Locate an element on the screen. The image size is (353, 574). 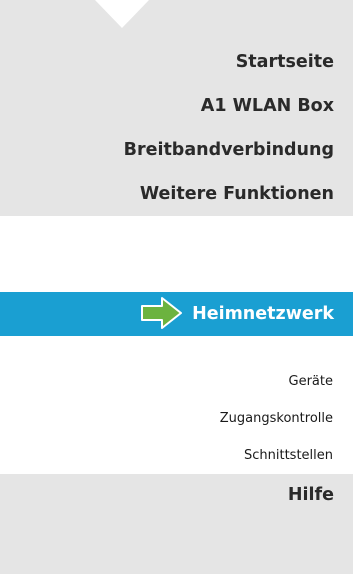
menu-item-weitere-funktionen: Weitere Funktionen is located at coordinates (176, 194).